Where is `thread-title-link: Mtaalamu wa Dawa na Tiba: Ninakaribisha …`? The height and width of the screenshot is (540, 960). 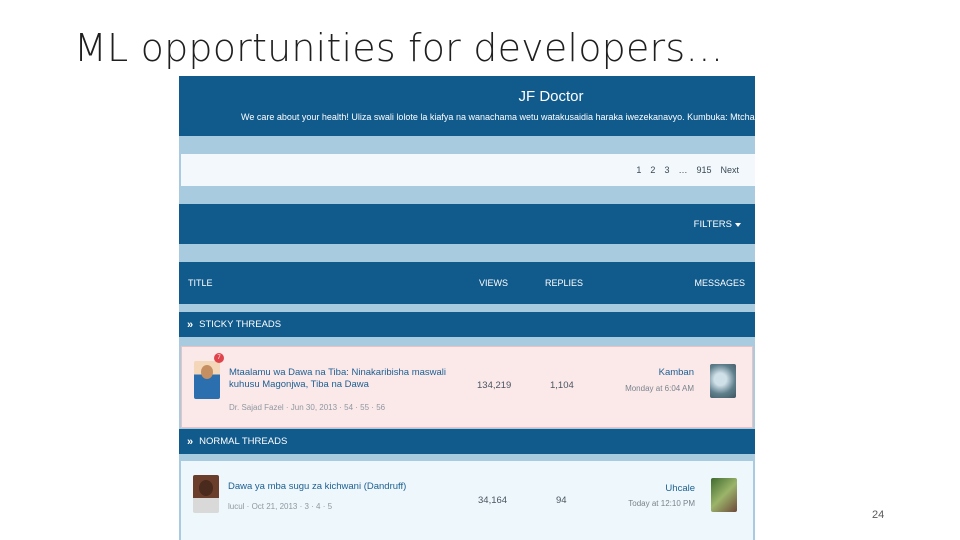 thread-title-link: Mtaalamu wa Dawa na Tiba: Ninakaribisha … is located at coordinates (337, 379).